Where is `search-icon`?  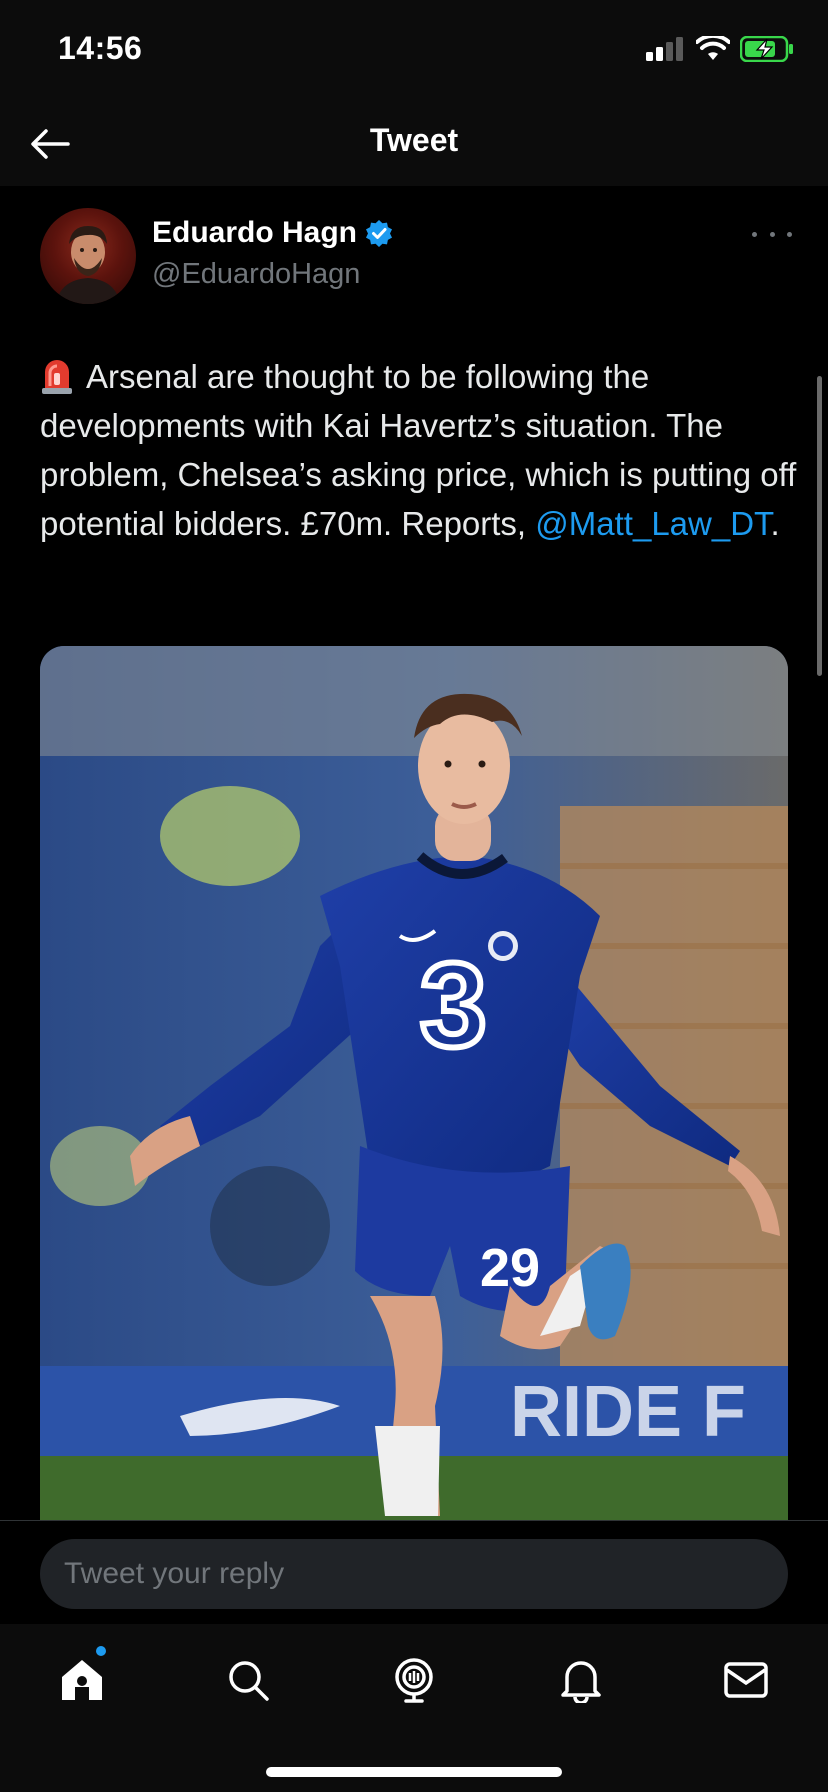 search-icon is located at coordinates (249, 1681).